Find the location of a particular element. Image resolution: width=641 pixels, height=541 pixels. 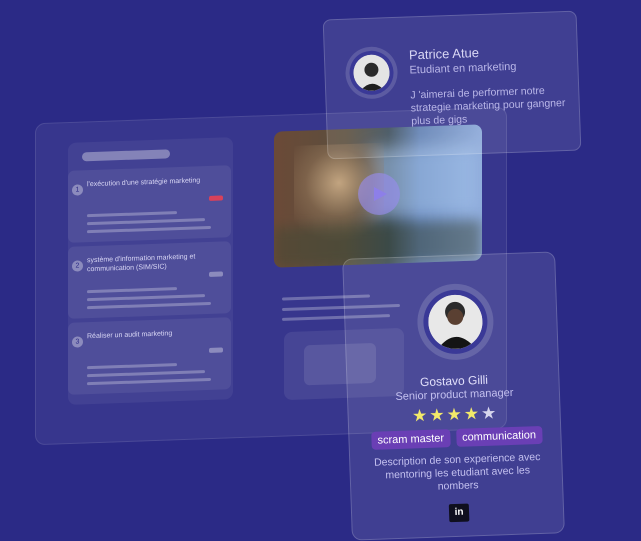

play-button is located at coordinates (379, 194).